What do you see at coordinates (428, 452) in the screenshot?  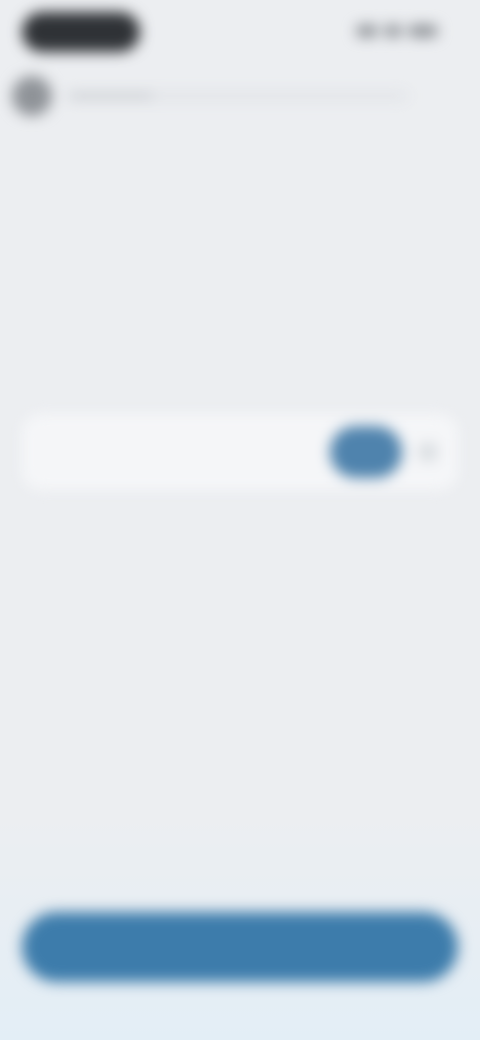 I see `clear-icon` at bounding box center [428, 452].